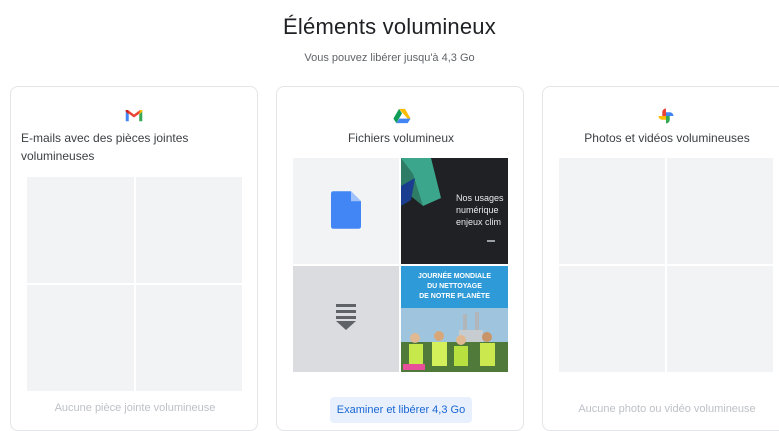 The image size is (779, 431). Describe the element at coordinates (389, 58) in the screenshot. I see `page-subtitle: Vous pouvez libérer jusqu'à 4,3 Go` at that location.